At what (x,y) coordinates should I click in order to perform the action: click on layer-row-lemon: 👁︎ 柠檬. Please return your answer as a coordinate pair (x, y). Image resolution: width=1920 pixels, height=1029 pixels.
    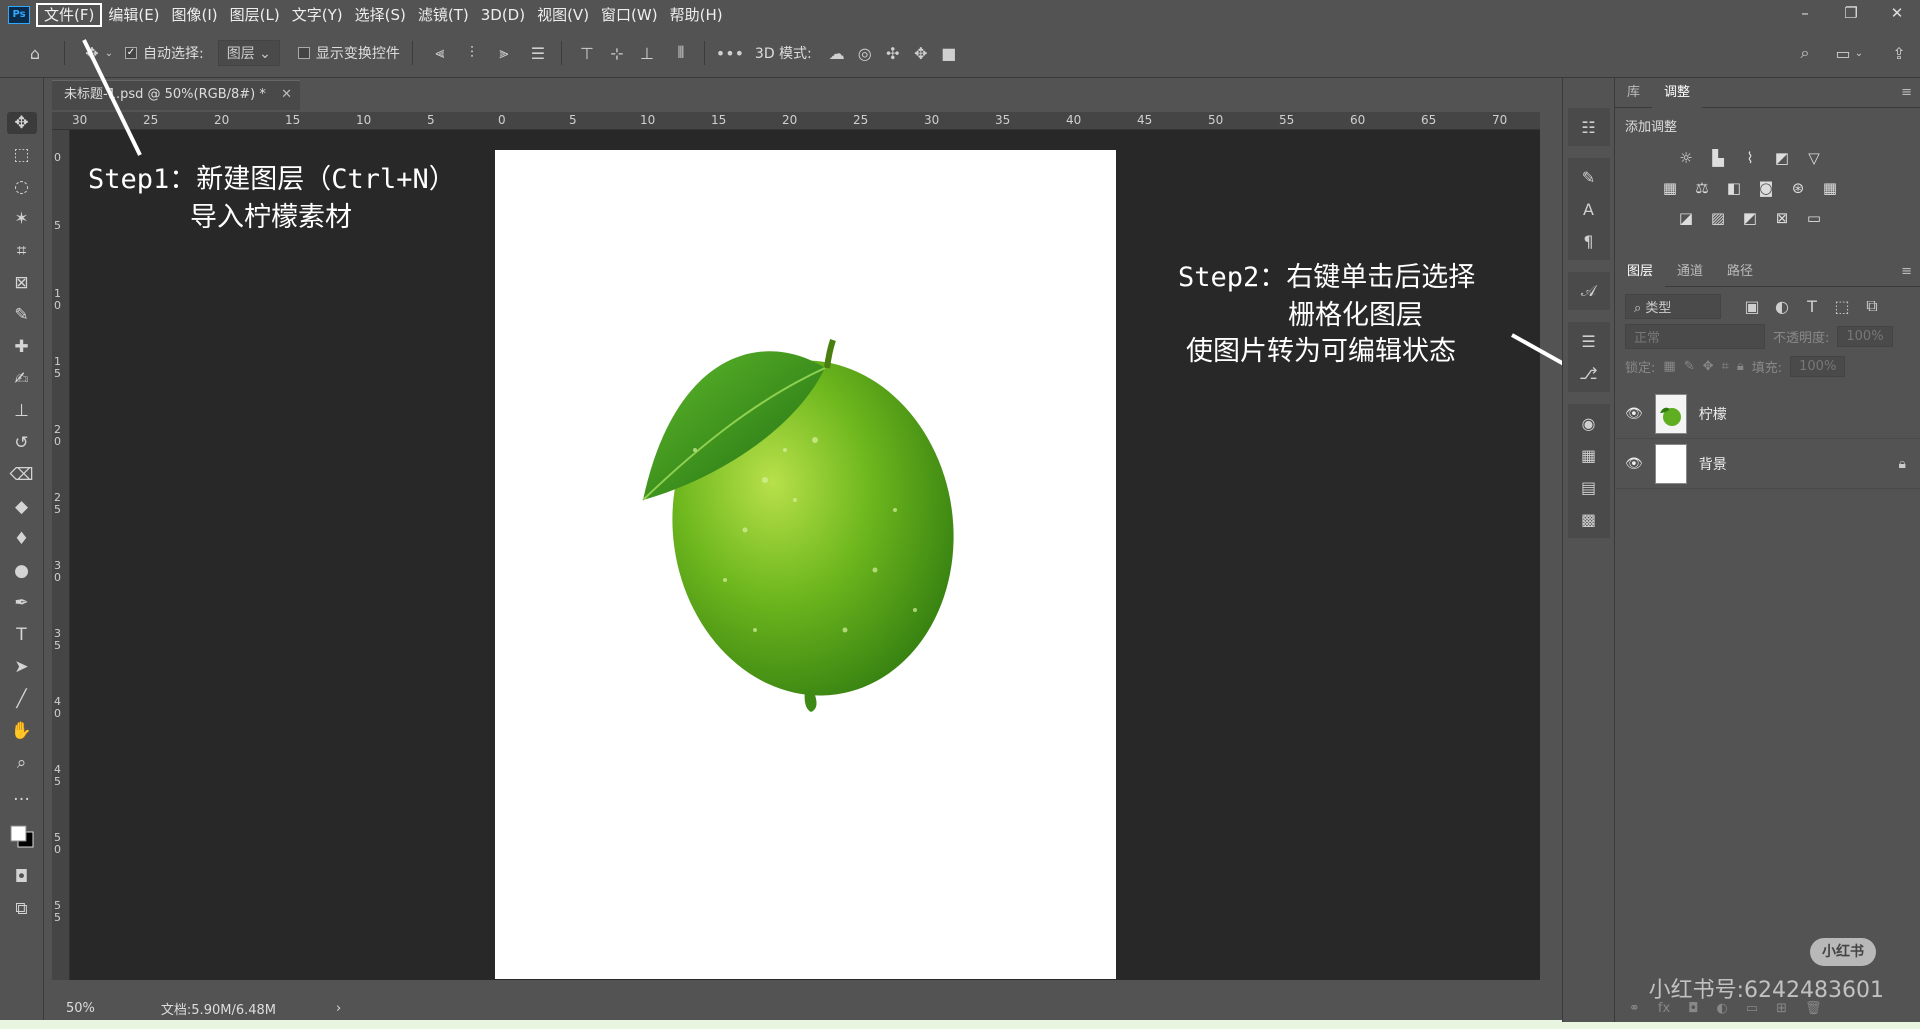
    Looking at the image, I should click on (1767, 414).